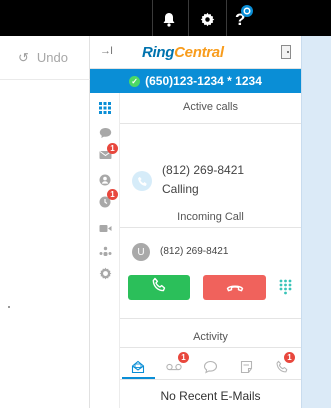  I want to click on nav-column: 1 1, so click(105, 250).